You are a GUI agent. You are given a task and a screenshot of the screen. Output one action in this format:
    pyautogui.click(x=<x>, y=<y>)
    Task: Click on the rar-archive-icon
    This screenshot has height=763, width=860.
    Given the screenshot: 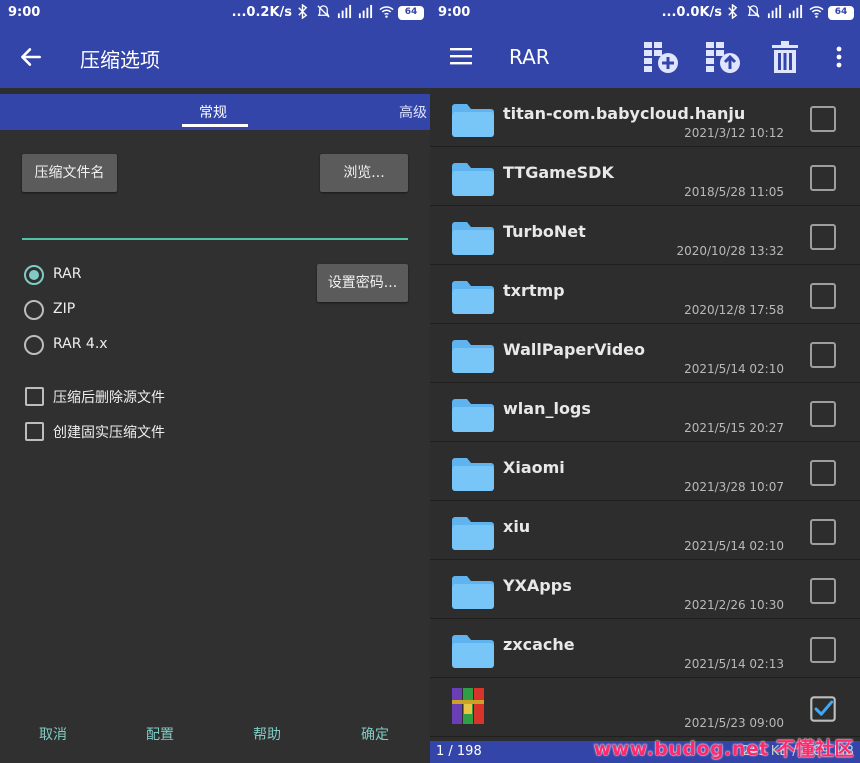 What is the action you would take?
    pyautogui.click(x=468, y=706)
    